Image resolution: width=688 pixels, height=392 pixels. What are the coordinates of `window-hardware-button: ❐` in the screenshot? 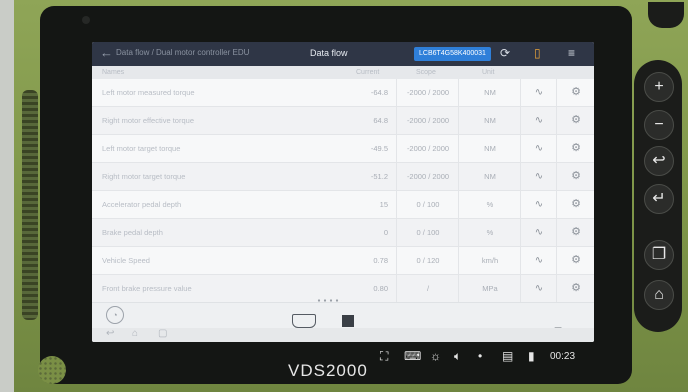 It's located at (659, 255).